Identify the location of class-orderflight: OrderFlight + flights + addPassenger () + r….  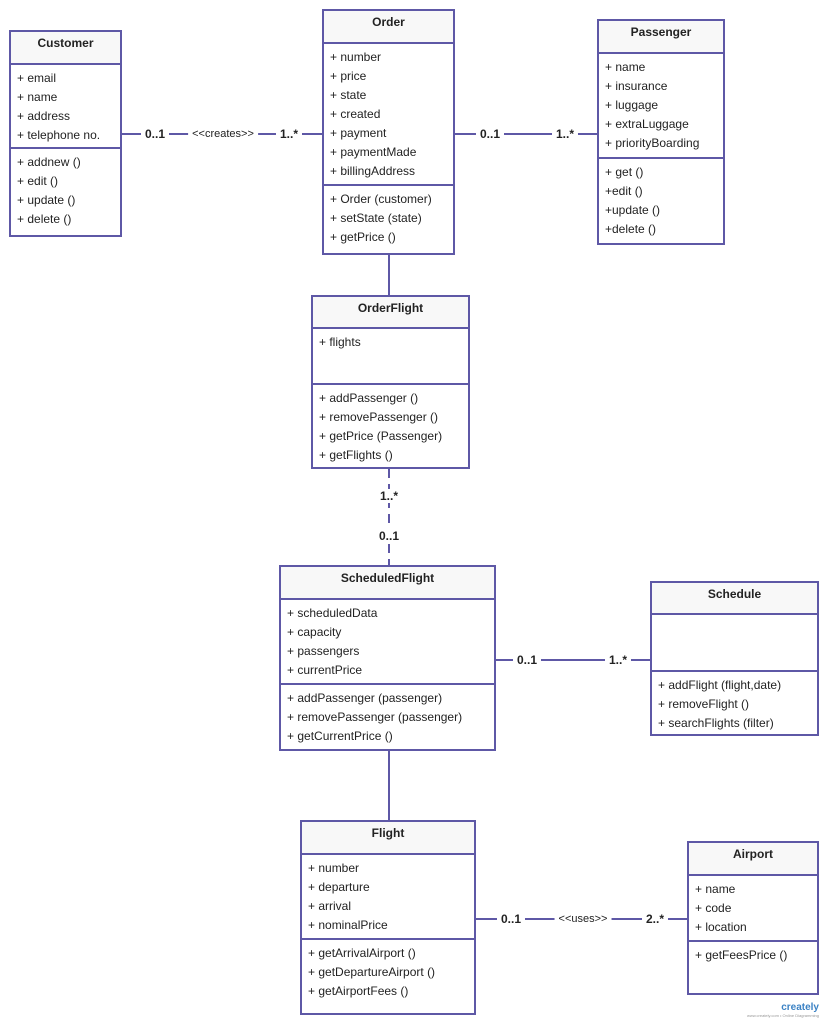
(390, 382).